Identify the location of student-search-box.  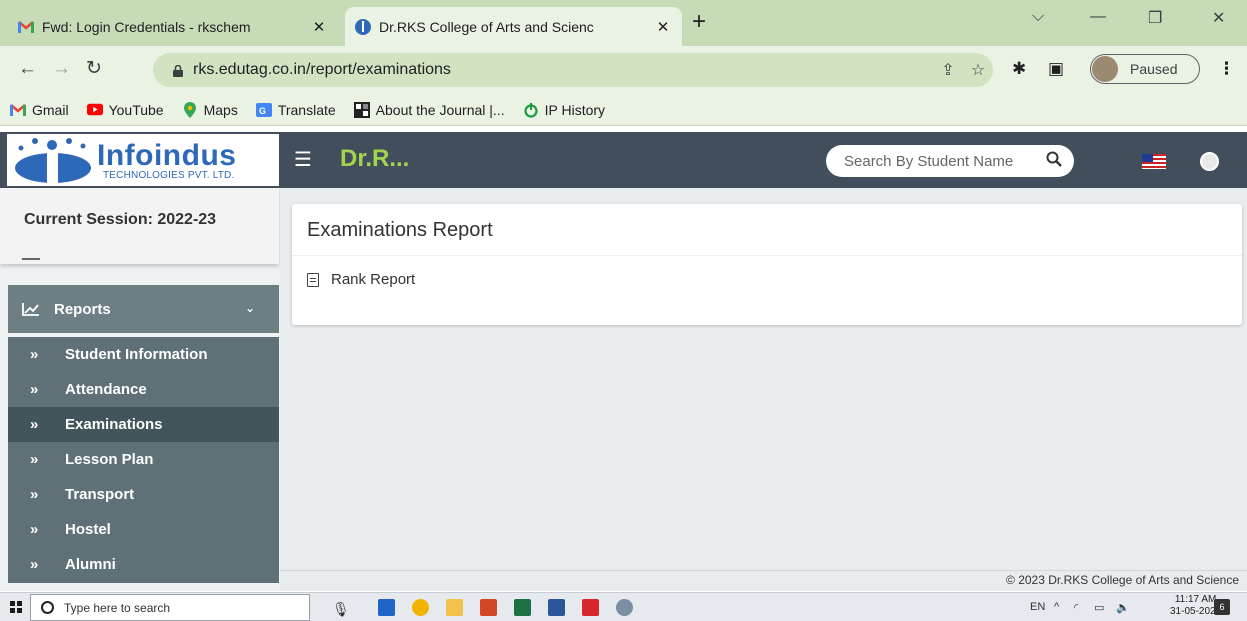
(950, 161).